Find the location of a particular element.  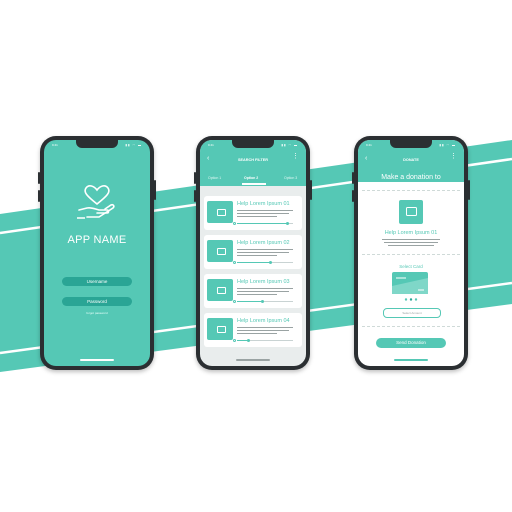

heart-in-hand-icon is located at coordinates (96, 202).